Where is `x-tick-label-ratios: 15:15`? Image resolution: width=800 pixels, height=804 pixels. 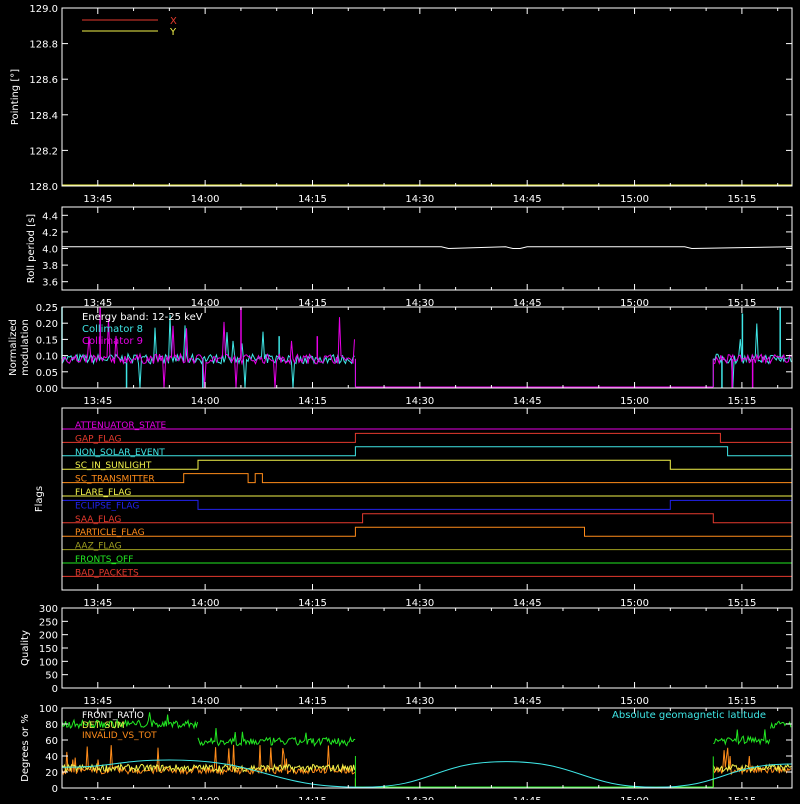 x-tick-label-ratios: 15:15 is located at coordinates (741, 798).